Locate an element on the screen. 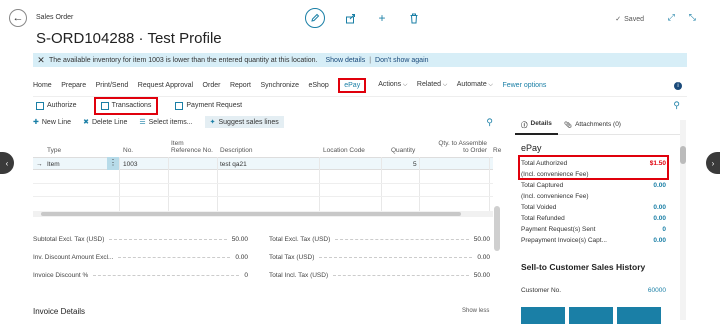 The width and height of the screenshot is (720, 324). menu-synchronize: Synchronize is located at coordinates (279, 85).